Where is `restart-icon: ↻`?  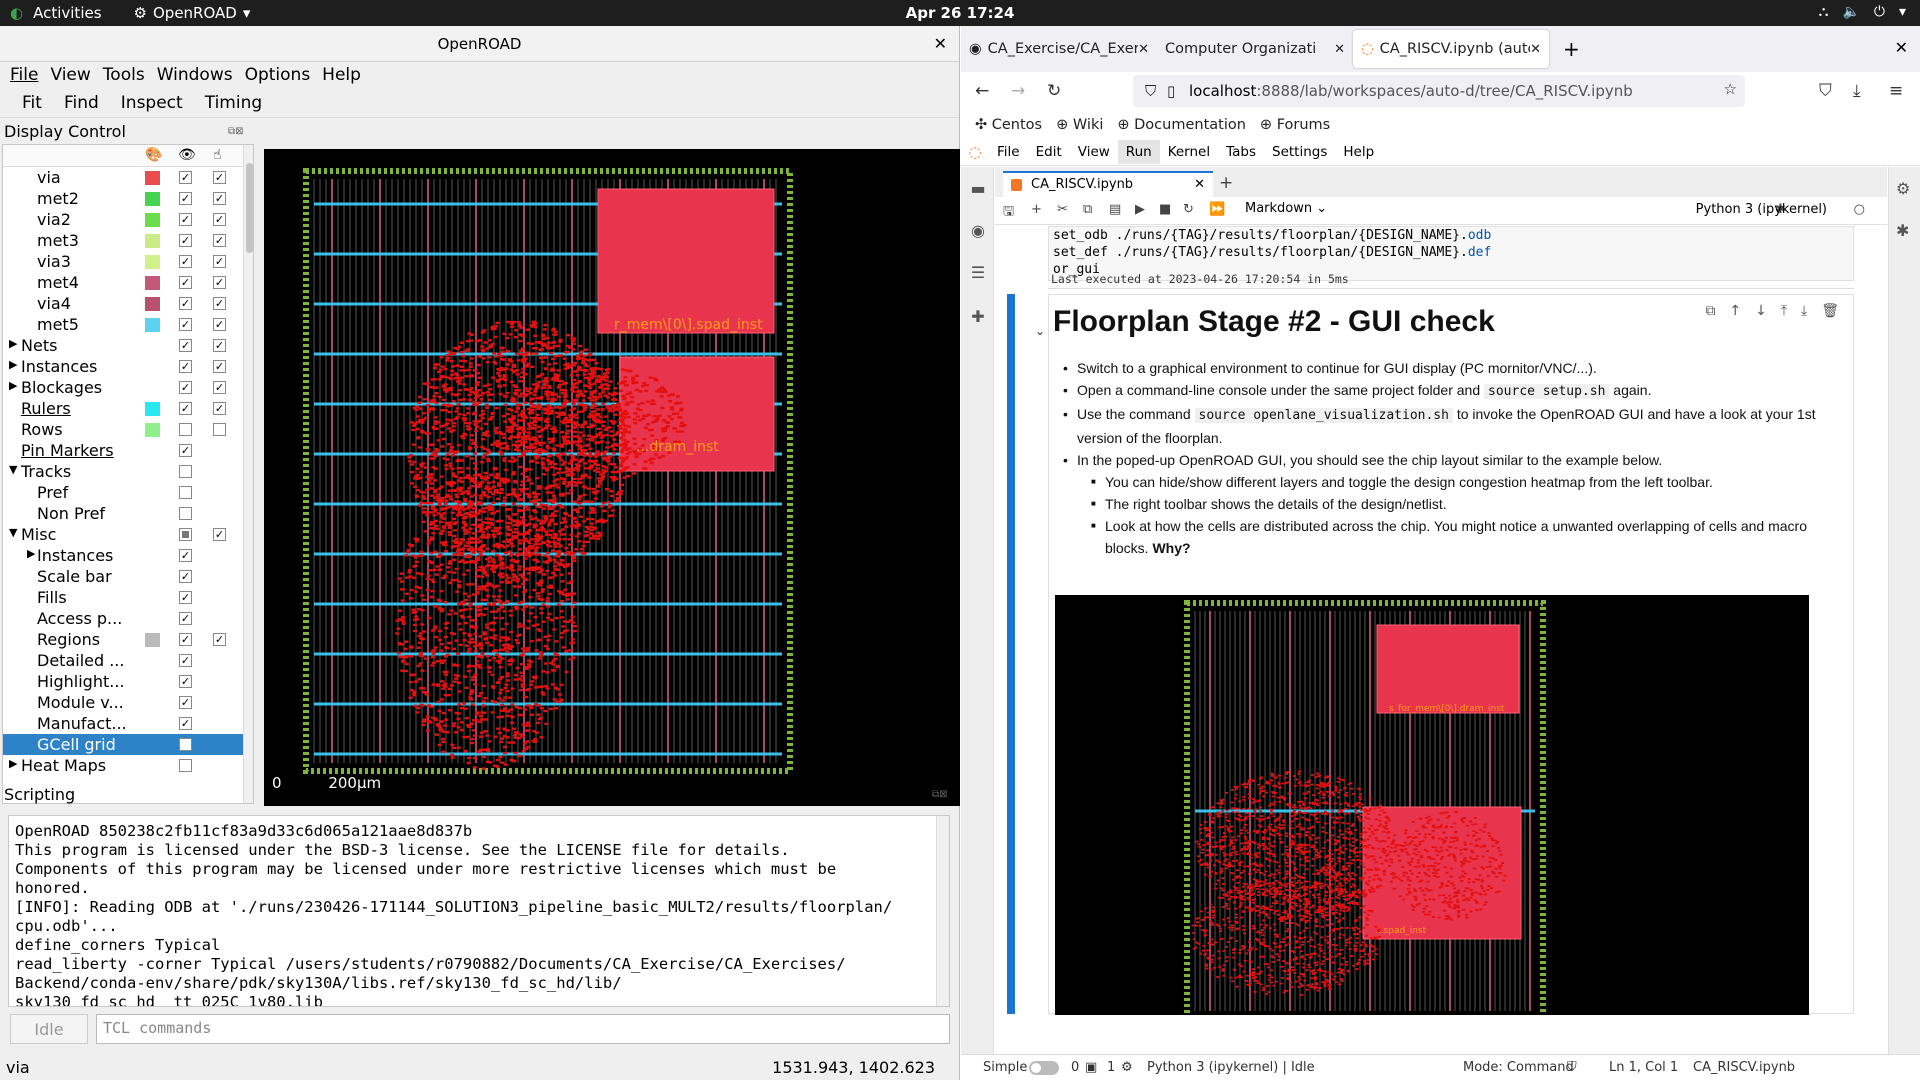
restart-icon: ↻ is located at coordinates (1188, 209).